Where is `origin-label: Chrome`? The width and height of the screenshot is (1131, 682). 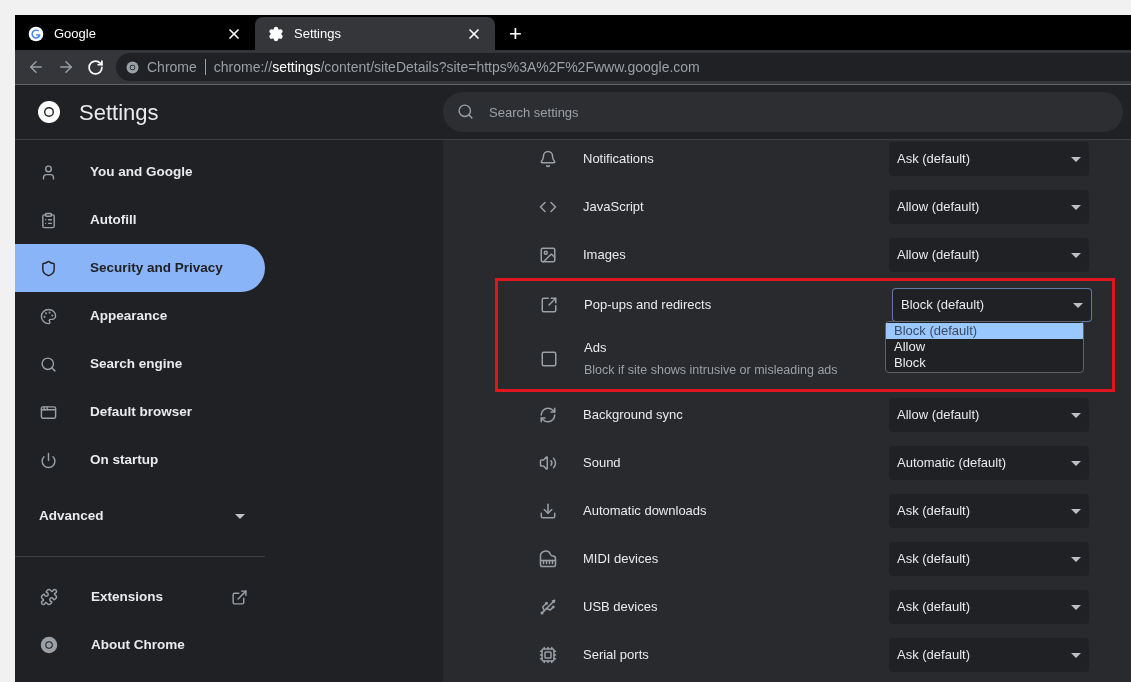 origin-label: Chrome is located at coordinates (172, 67).